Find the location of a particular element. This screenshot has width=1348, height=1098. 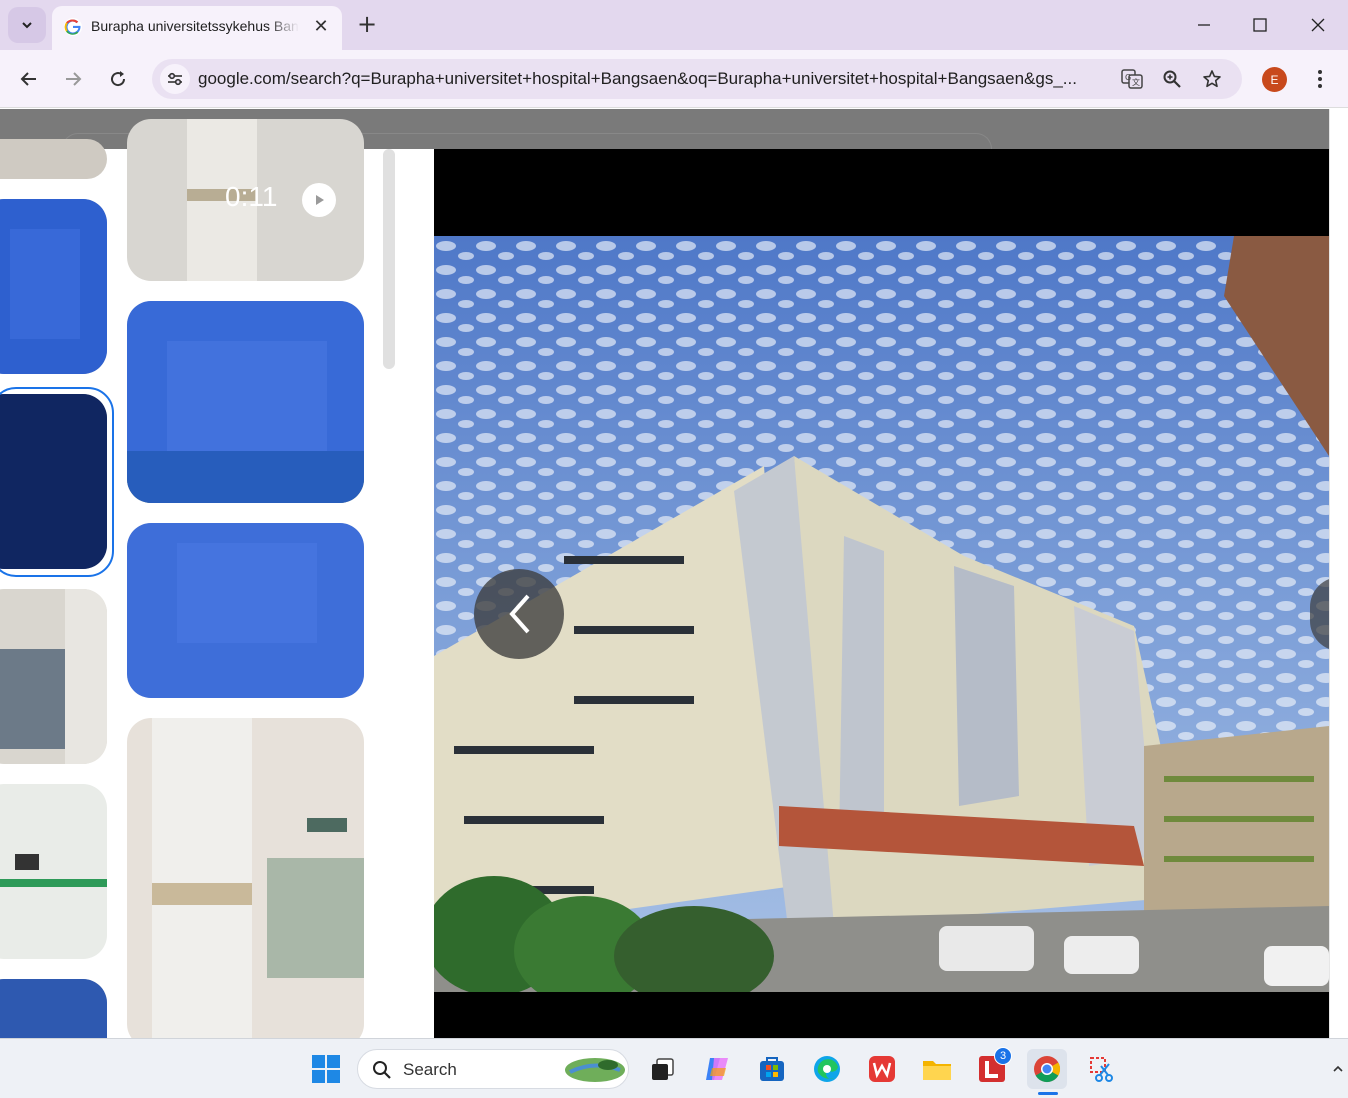

active-tab: Burapha universitetssykehus Bangsaen ✕ is located at coordinates (197, 28).